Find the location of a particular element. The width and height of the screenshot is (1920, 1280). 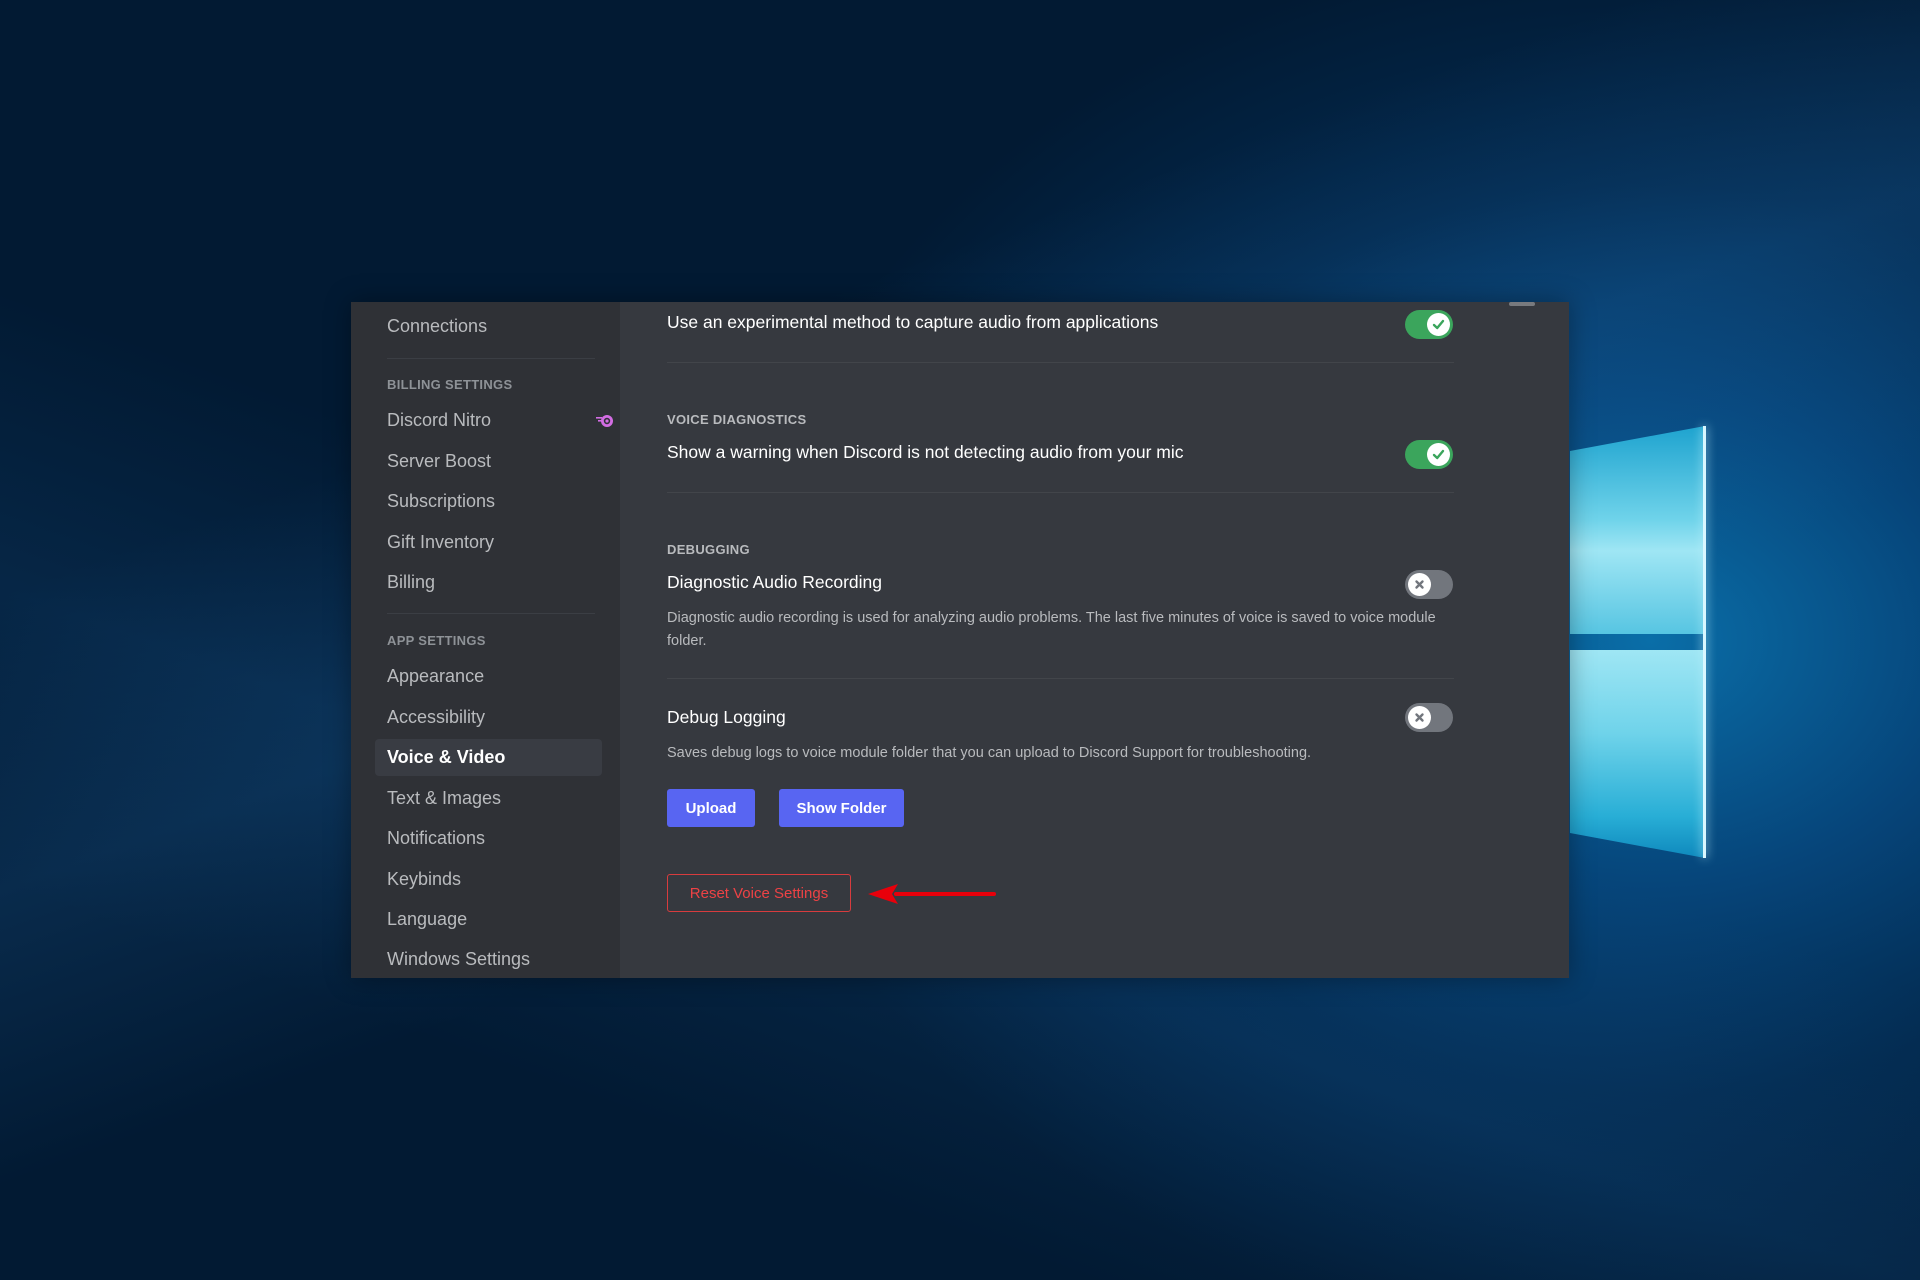

experimental-capture-toggle is located at coordinates (1429, 324).